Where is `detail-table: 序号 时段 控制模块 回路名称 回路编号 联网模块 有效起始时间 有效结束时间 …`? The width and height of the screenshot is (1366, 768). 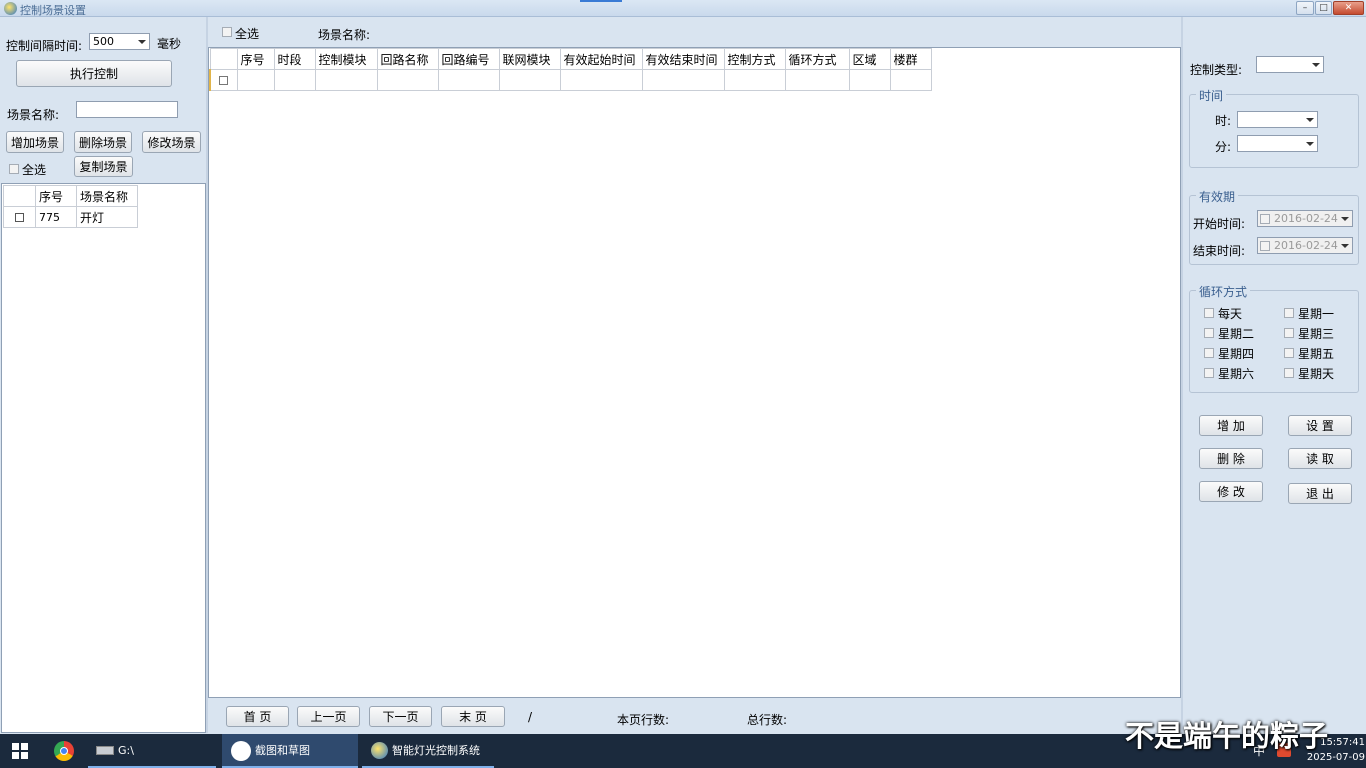
detail-table: 序号 时段 控制模块 回路名称 回路编号 联网模块 有效起始时间 有效结束时间 … is located at coordinates (570, 69).